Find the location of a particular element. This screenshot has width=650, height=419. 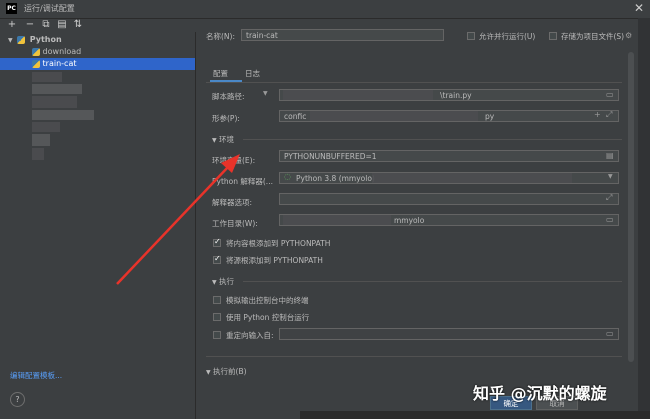

annotation-arrow is located at coordinates (178, 219).